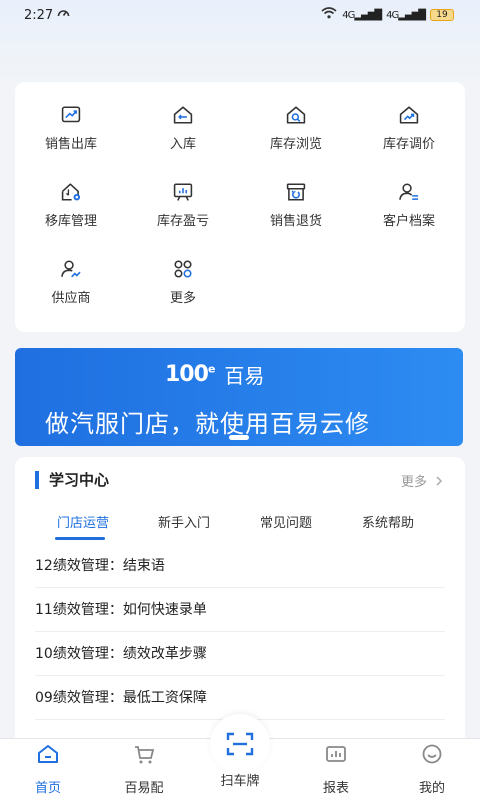 Image resolution: width=480 pixels, height=800 pixels. What do you see at coordinates (362, 15) in the screenshot?
I see `signal-1-icon: 4G▂▄▆█` at bounding box center [362, 15].